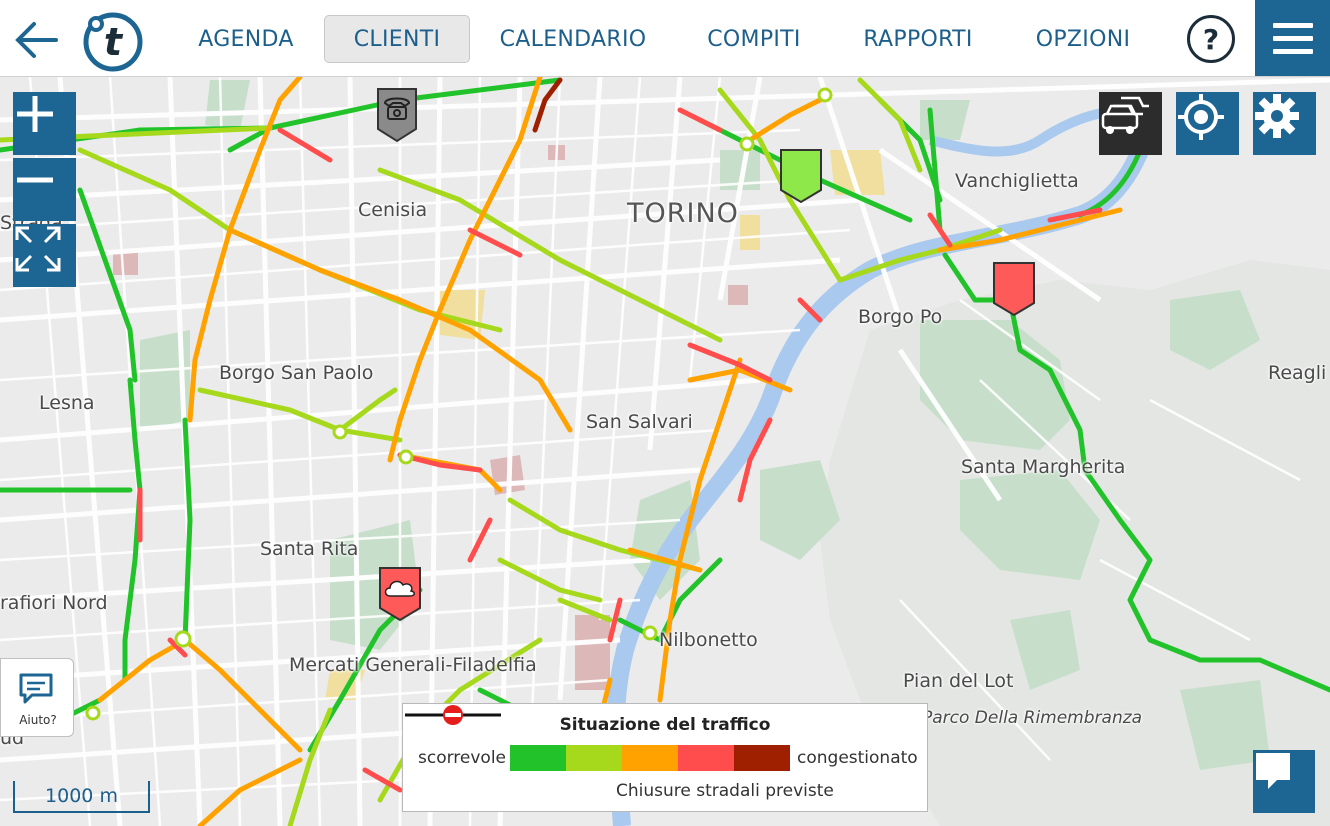  I want to click on chat-icon, so click(36, 688).